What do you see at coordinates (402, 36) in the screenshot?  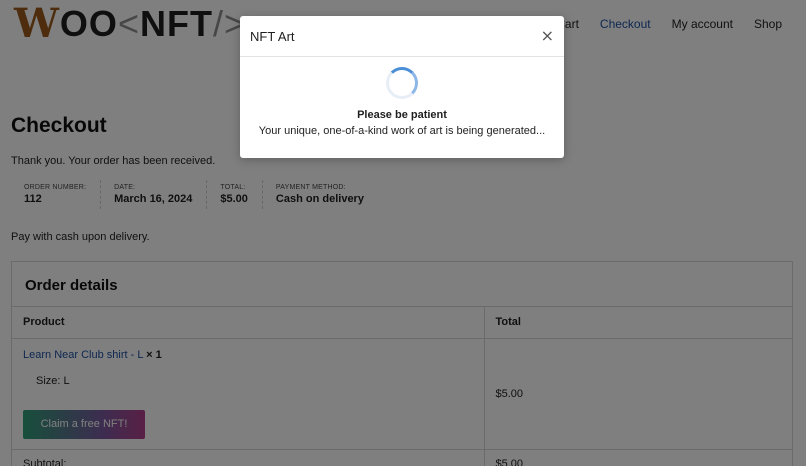 I see `modal-header: NFT Art ×` at bounding box center [402, 36].